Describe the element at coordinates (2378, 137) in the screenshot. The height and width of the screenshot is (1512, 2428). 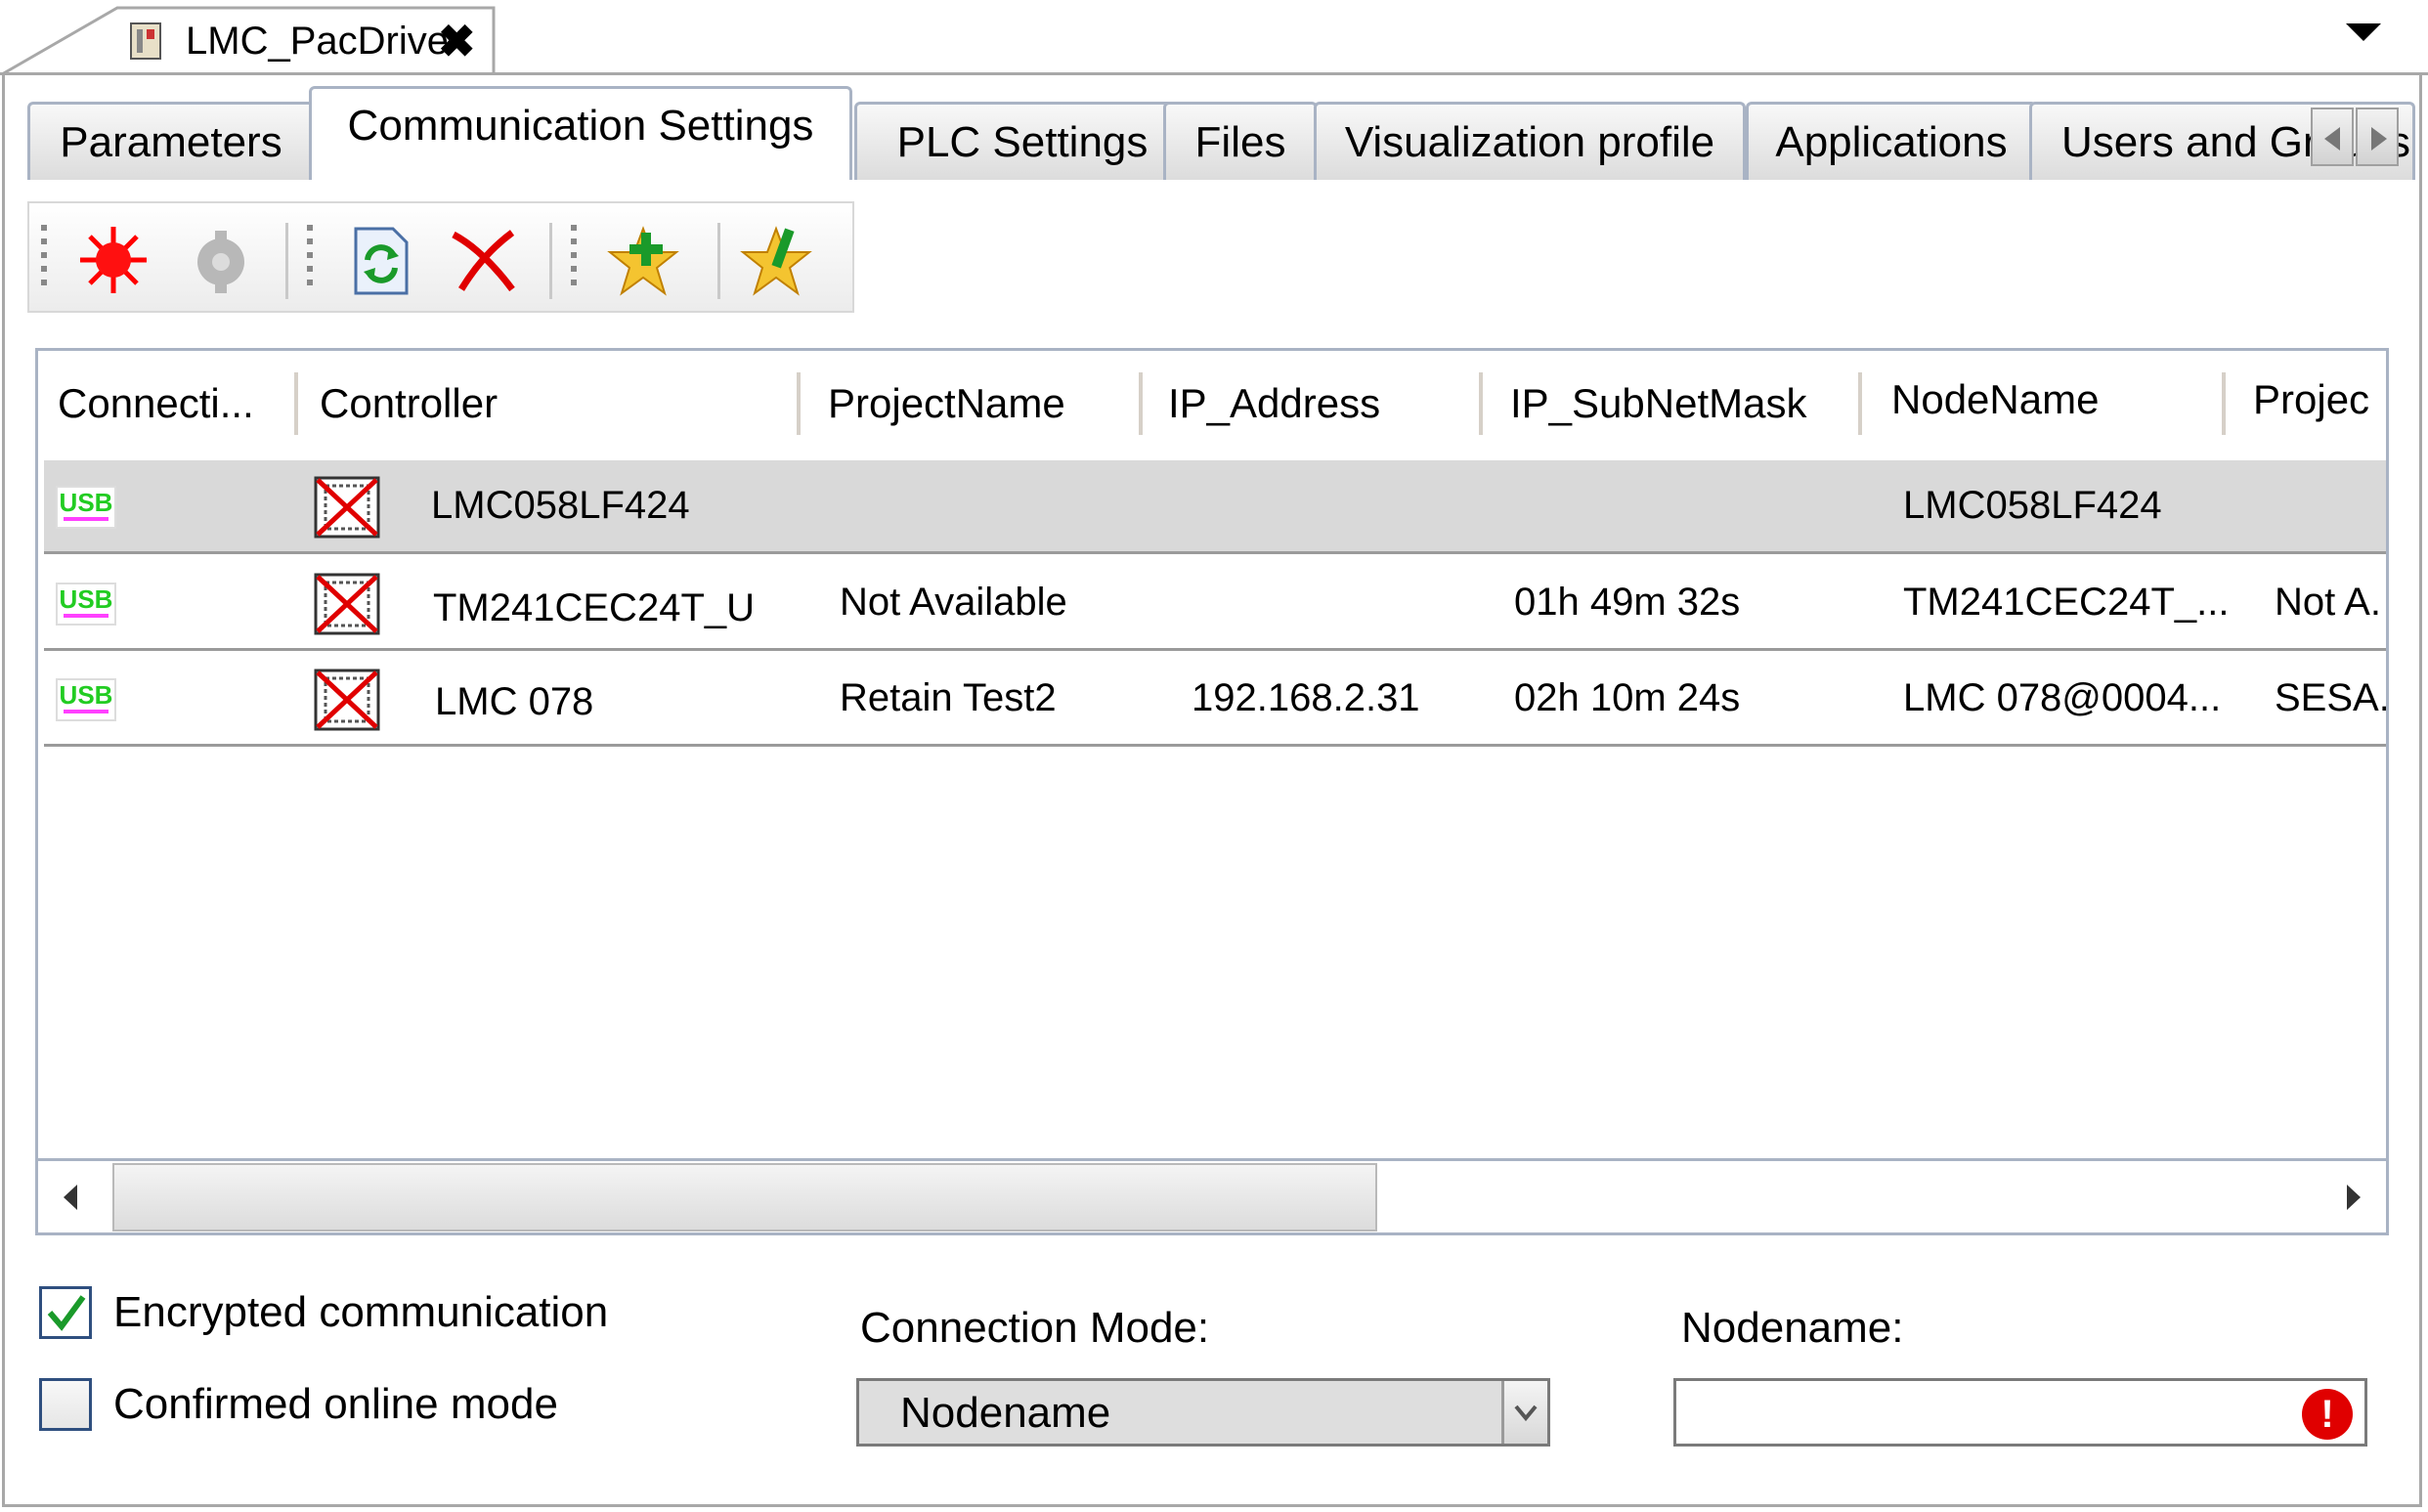
I see `tab-scroll-right-icon` at that location.